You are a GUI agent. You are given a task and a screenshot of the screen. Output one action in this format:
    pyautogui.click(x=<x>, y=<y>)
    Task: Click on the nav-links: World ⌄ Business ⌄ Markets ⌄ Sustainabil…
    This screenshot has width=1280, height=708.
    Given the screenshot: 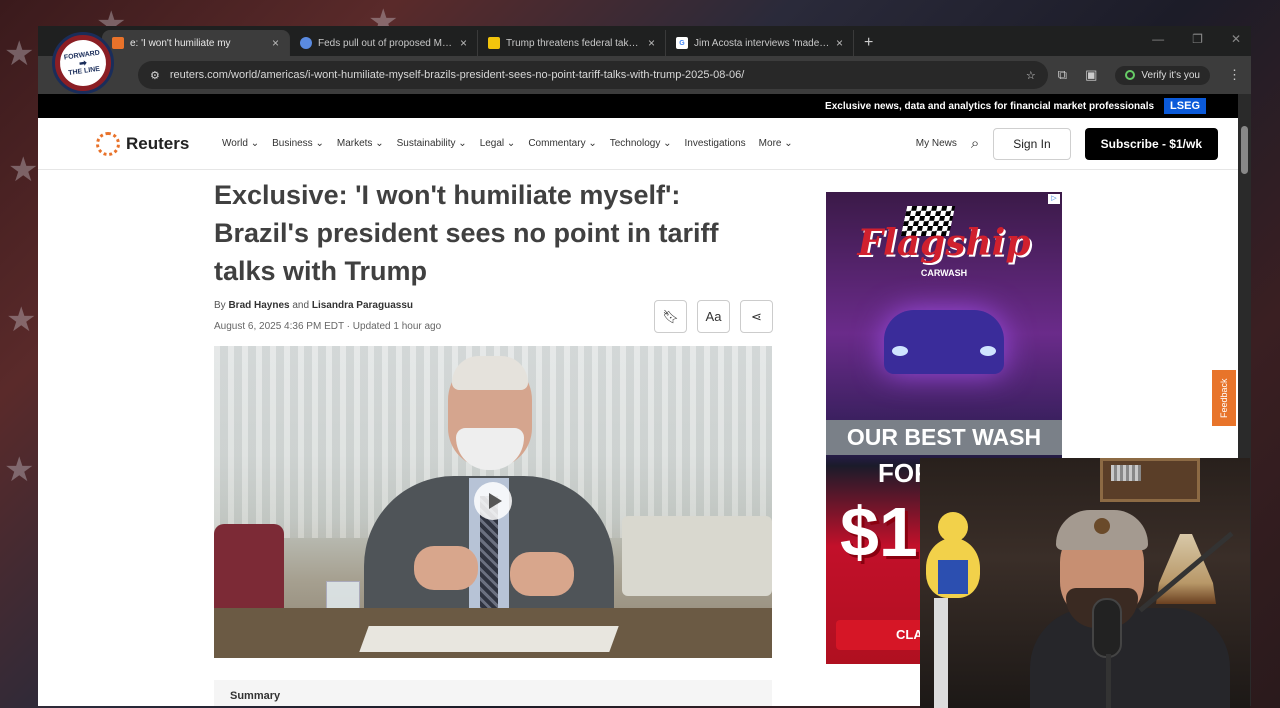 What is the action you would take?
    pyautogui.click(x=569, y=143)
    